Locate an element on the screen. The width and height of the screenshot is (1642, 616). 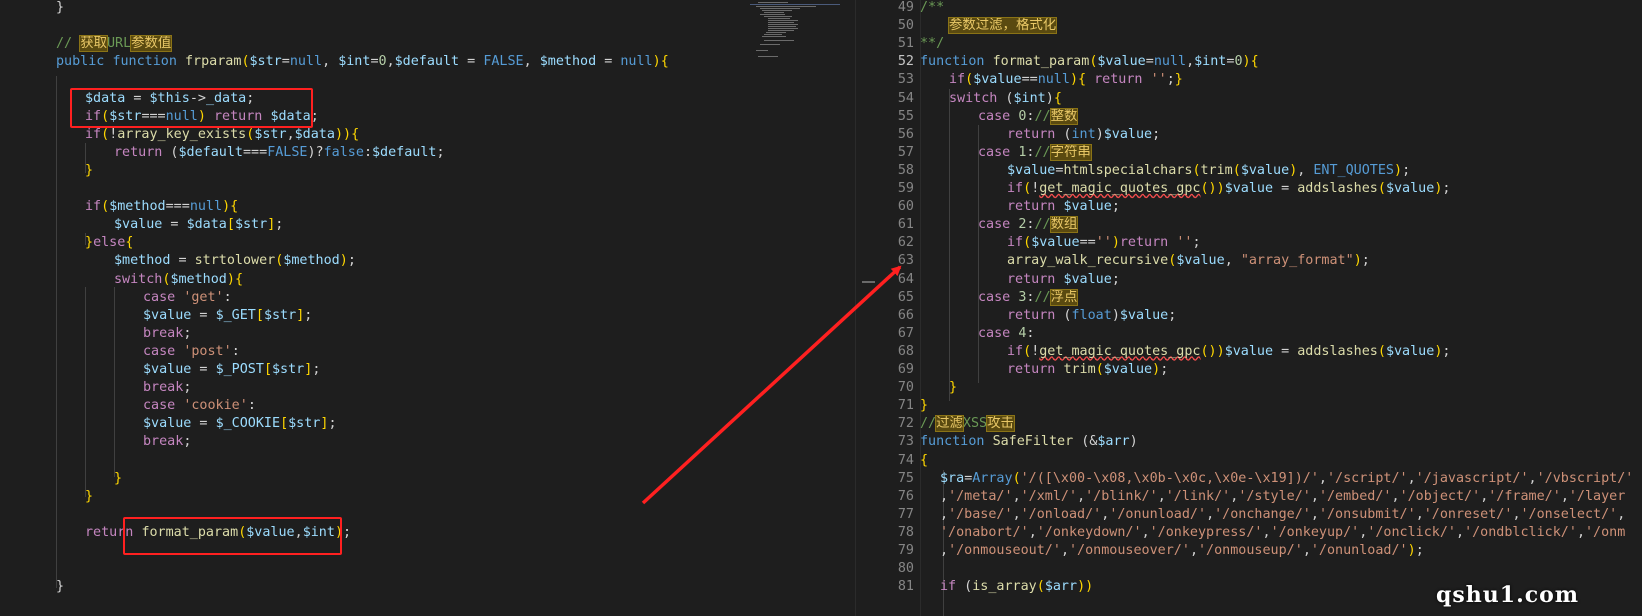
code-line: { is located at coordinates (924, 460).